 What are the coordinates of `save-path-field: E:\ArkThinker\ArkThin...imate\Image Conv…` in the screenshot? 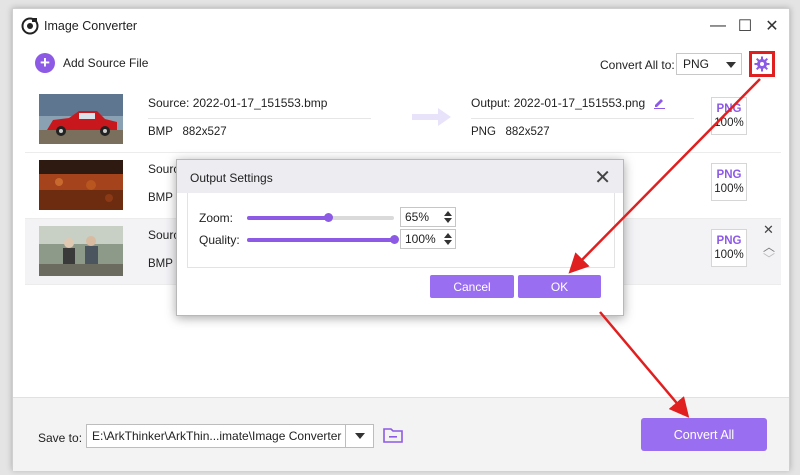 It's located at (230, 436).